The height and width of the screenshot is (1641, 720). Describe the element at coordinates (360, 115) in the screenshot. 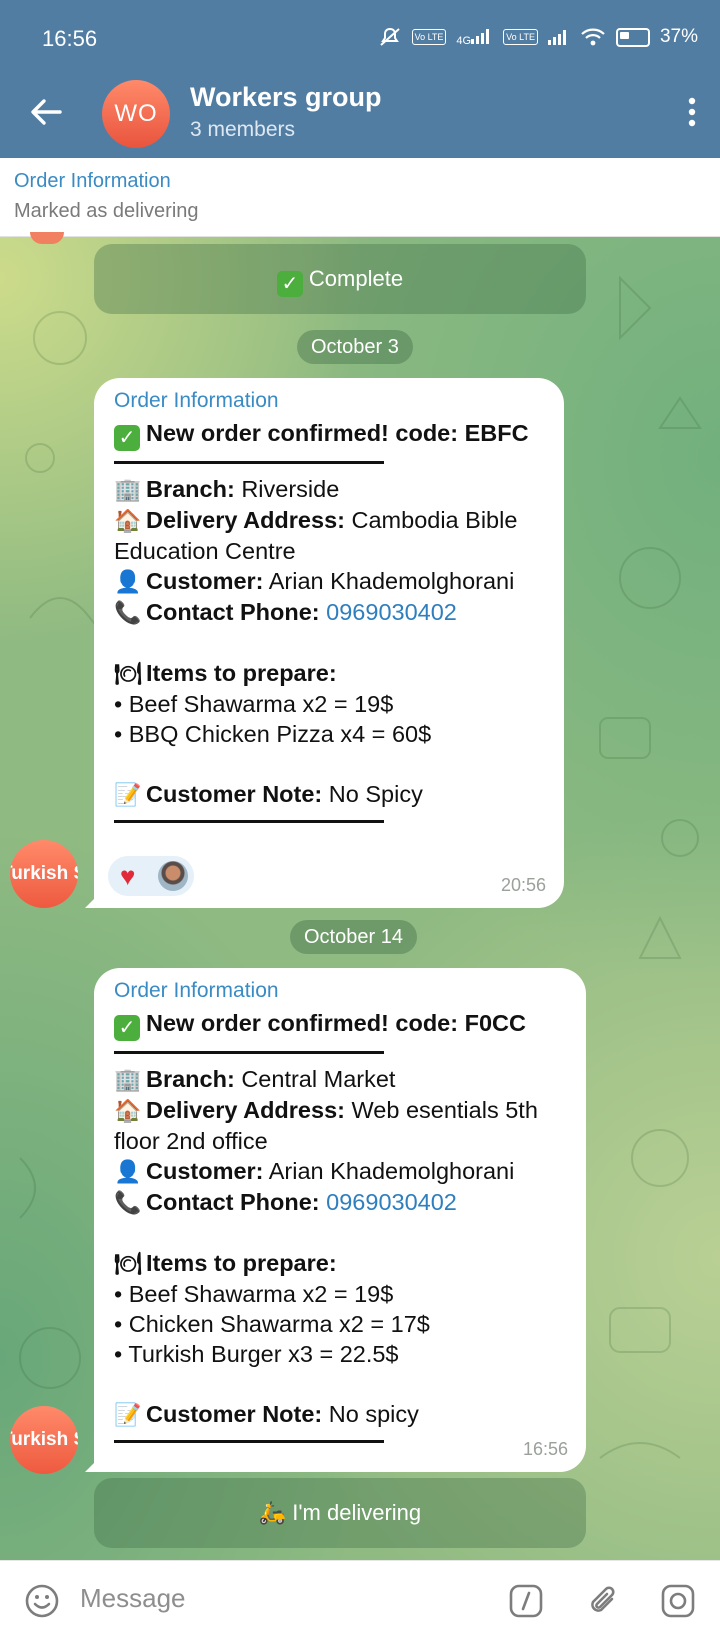

I see `chat-header: WO Workers group 3 members` at that location.